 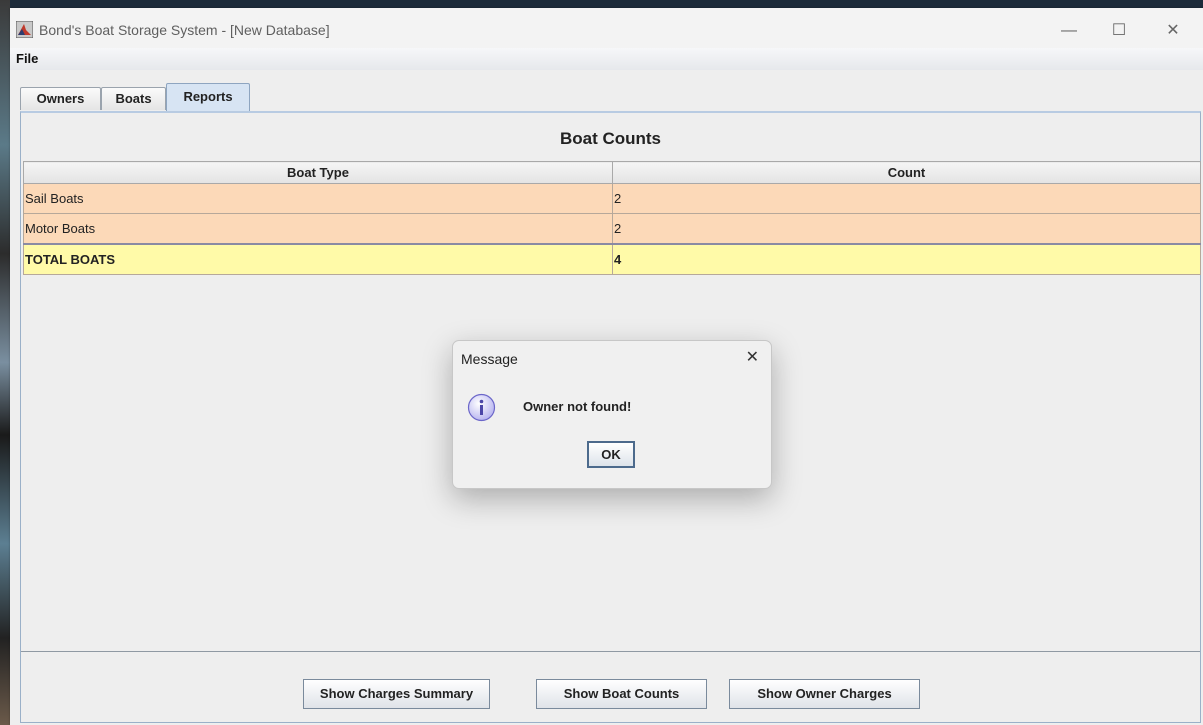 What do you see at coordinates (396, 694) in the screenshot?
I see `show-charges-summary-button: Show Charges Summary` at bounding box center [396, 694].